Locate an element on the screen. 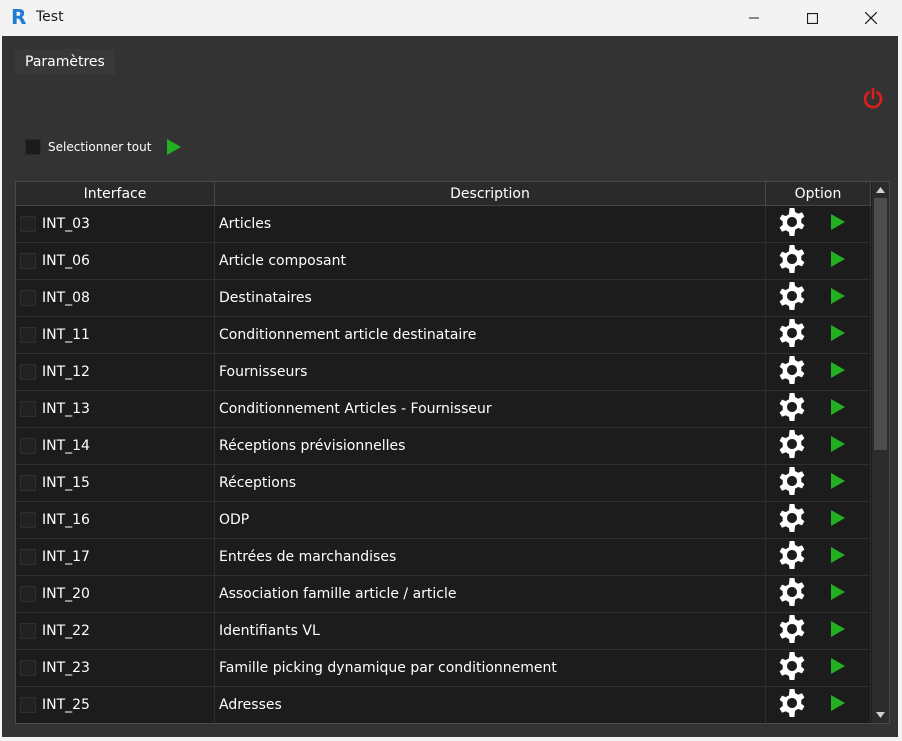 The width and height of the screenshot is (902, 741). description-text: Destinataires is located at coordinates (265, 298).